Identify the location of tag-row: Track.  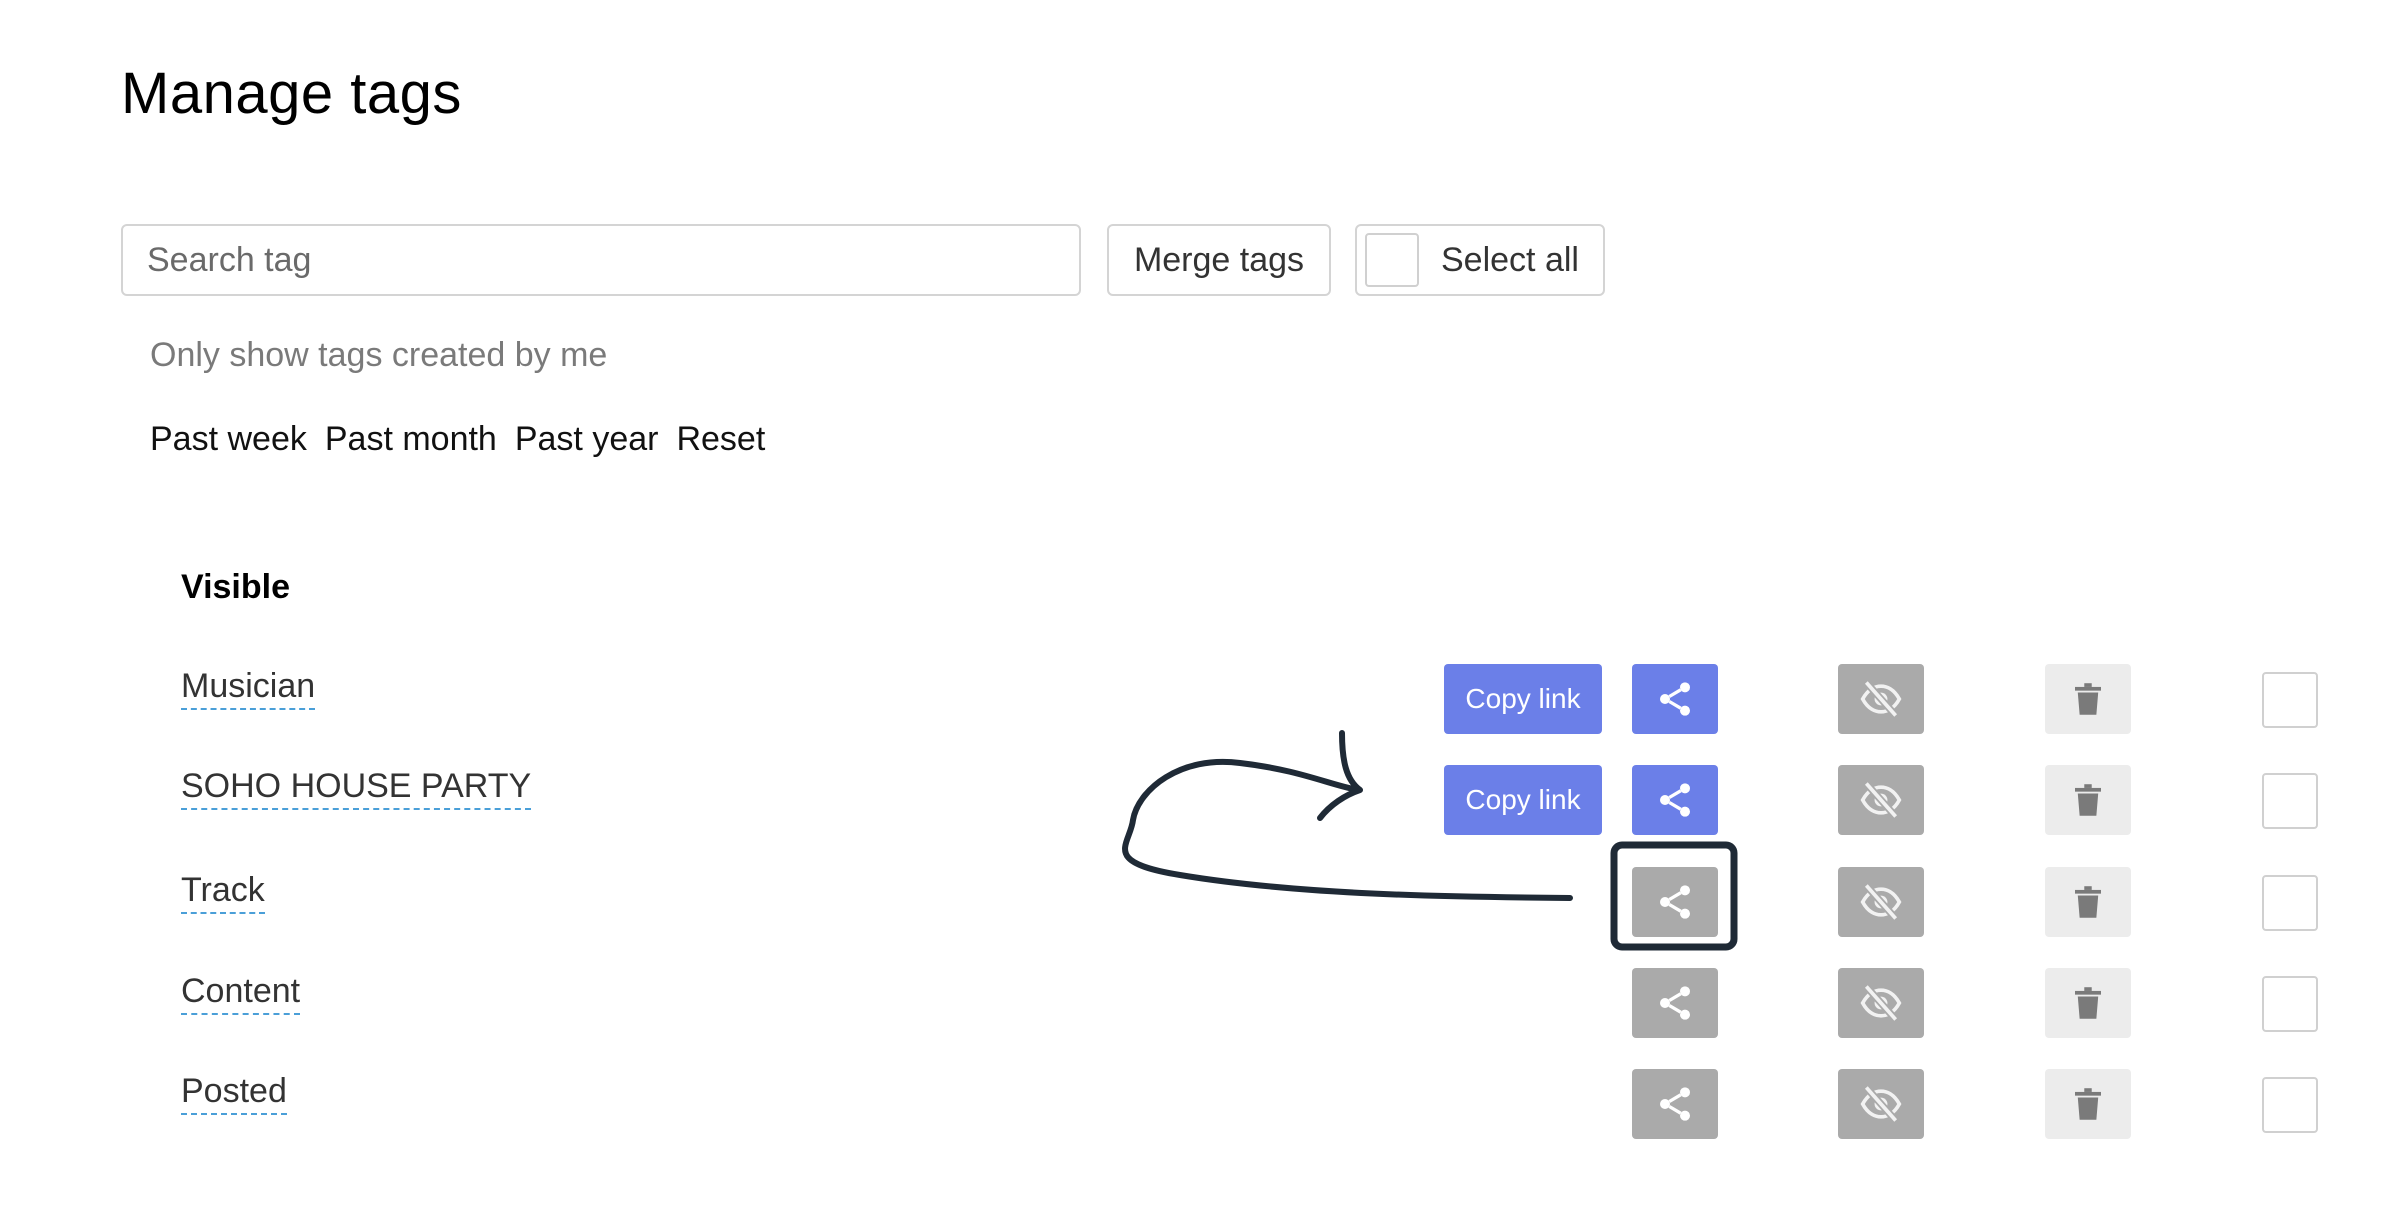
(1195, 903).